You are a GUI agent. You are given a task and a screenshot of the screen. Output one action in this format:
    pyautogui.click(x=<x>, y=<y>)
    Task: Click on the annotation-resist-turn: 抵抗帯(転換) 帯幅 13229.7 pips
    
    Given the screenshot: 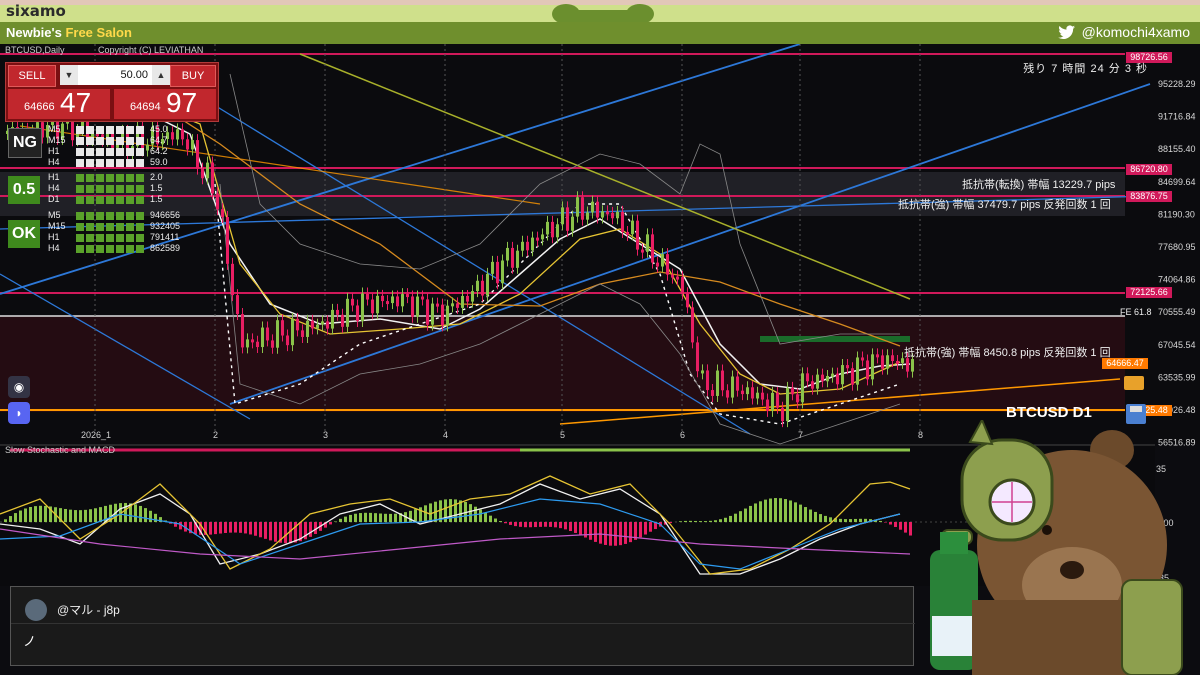 What is the action you would take?
    pyautogui.click(x=1039, y=185)
    